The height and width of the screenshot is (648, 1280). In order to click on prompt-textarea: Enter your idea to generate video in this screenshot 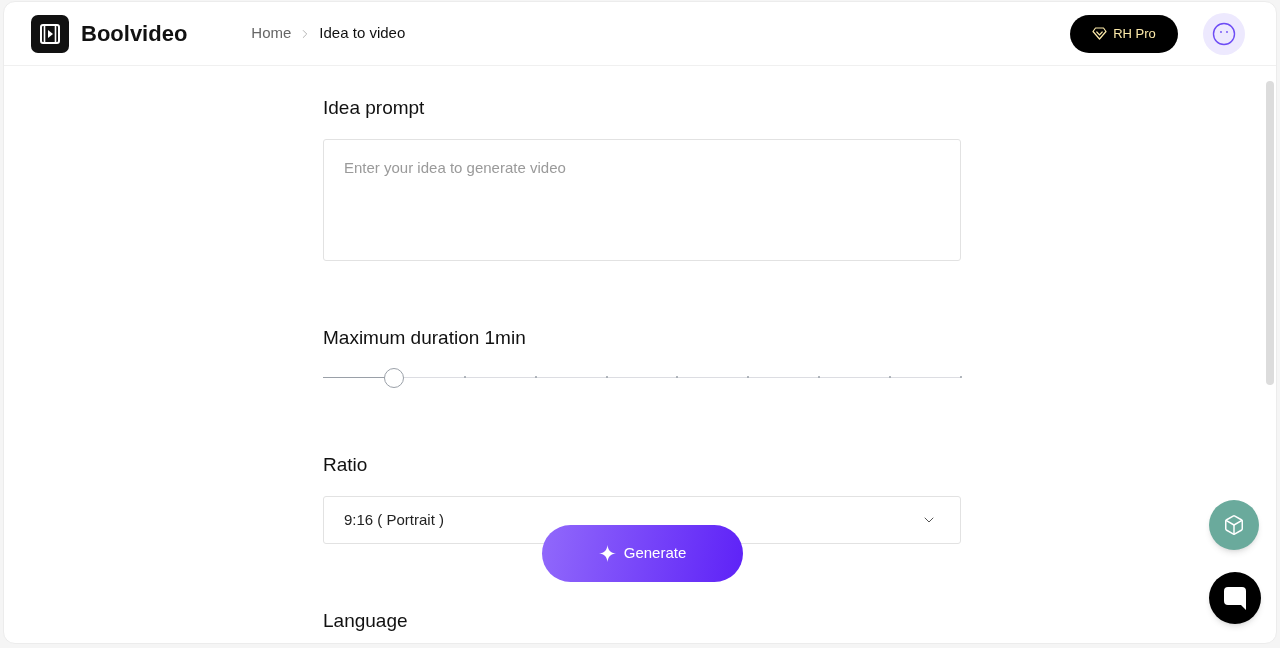, I will do `click(642, 200)`.